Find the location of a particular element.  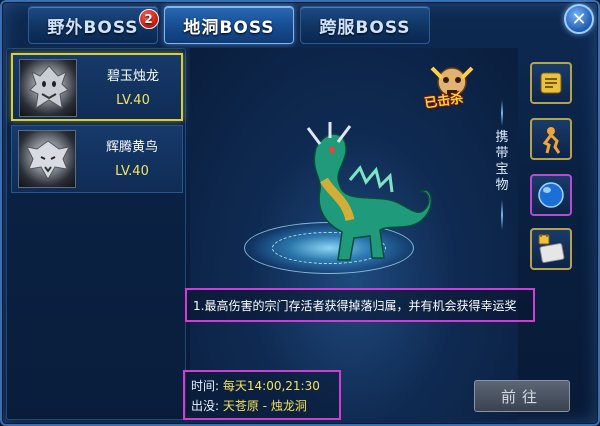

schedule-time-row: 时间: 每天14:00,21:30 is located at coordinates (262, 386).